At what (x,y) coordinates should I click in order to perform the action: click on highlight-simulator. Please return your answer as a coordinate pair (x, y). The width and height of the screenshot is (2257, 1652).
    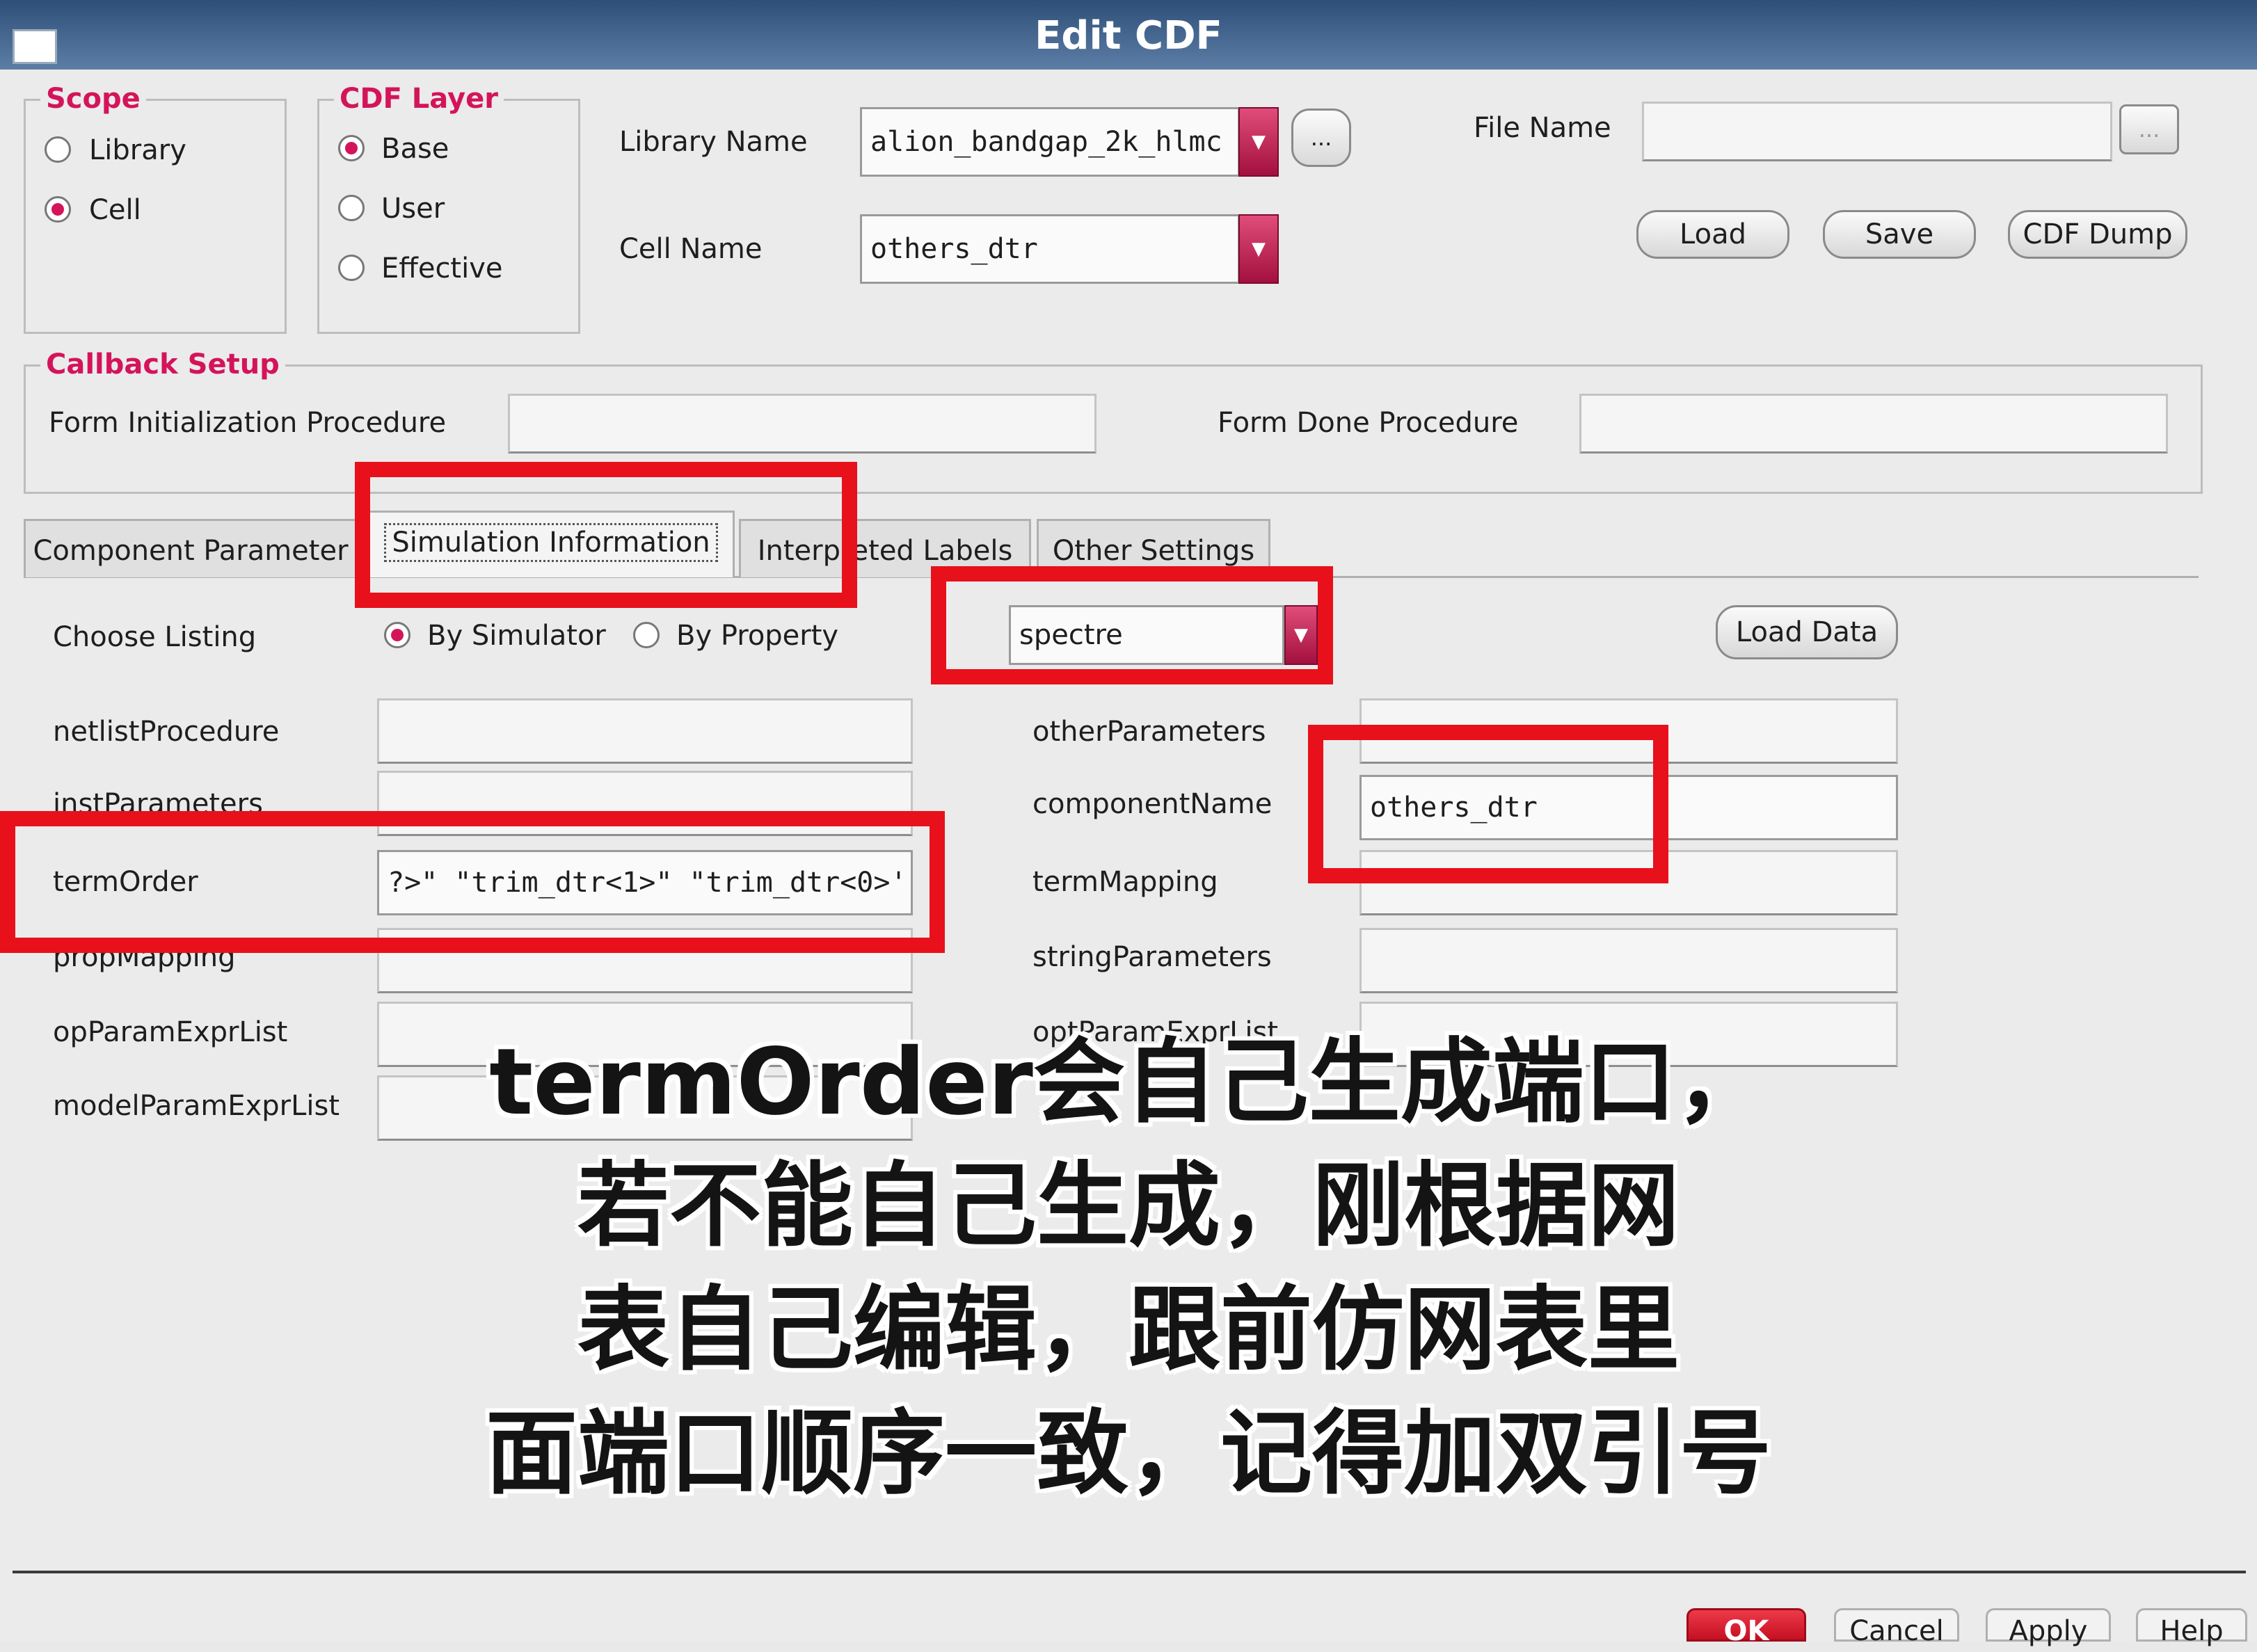
    Looking at the image, I should click on (1132, 625).